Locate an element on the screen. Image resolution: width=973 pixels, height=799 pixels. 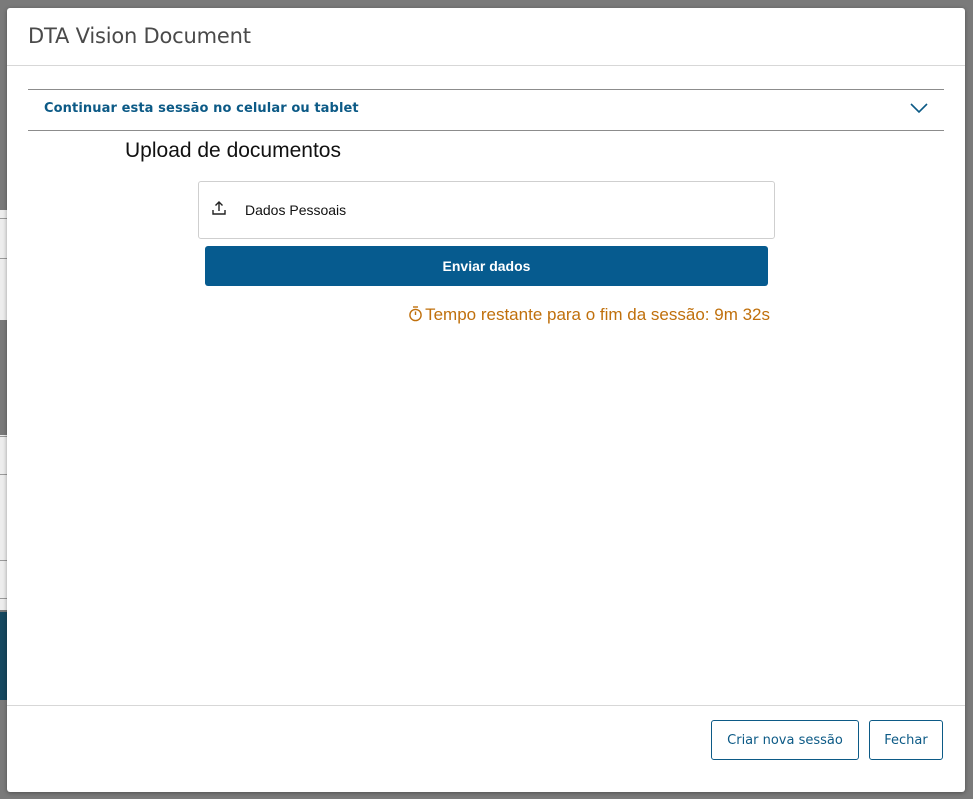
chevron-down-icon is located at coordinates (919, 108).